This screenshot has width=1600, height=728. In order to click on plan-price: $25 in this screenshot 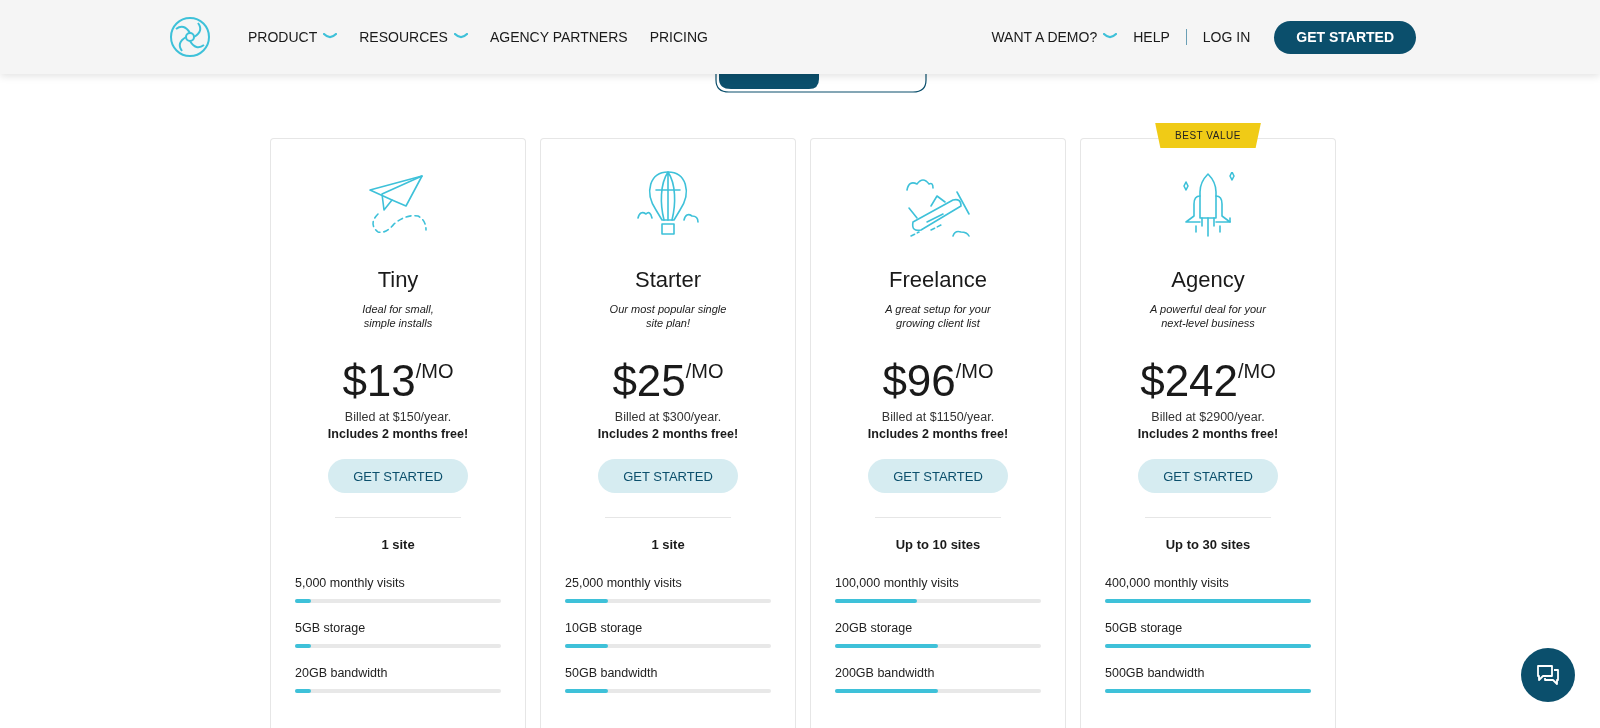, I will do `click(649, 381)`.